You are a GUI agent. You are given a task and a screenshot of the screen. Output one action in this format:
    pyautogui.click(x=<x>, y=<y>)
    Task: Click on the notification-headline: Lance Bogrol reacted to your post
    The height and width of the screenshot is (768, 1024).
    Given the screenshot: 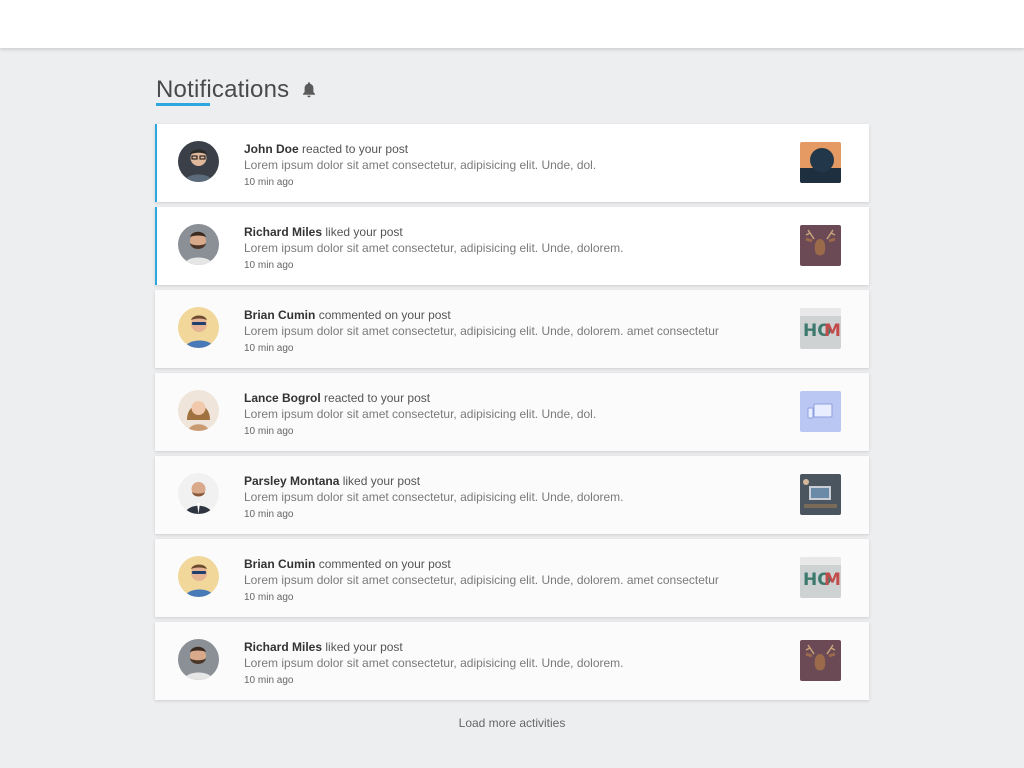 What is the action you would take?
    pyautogui.click(x=514, y=398)
    